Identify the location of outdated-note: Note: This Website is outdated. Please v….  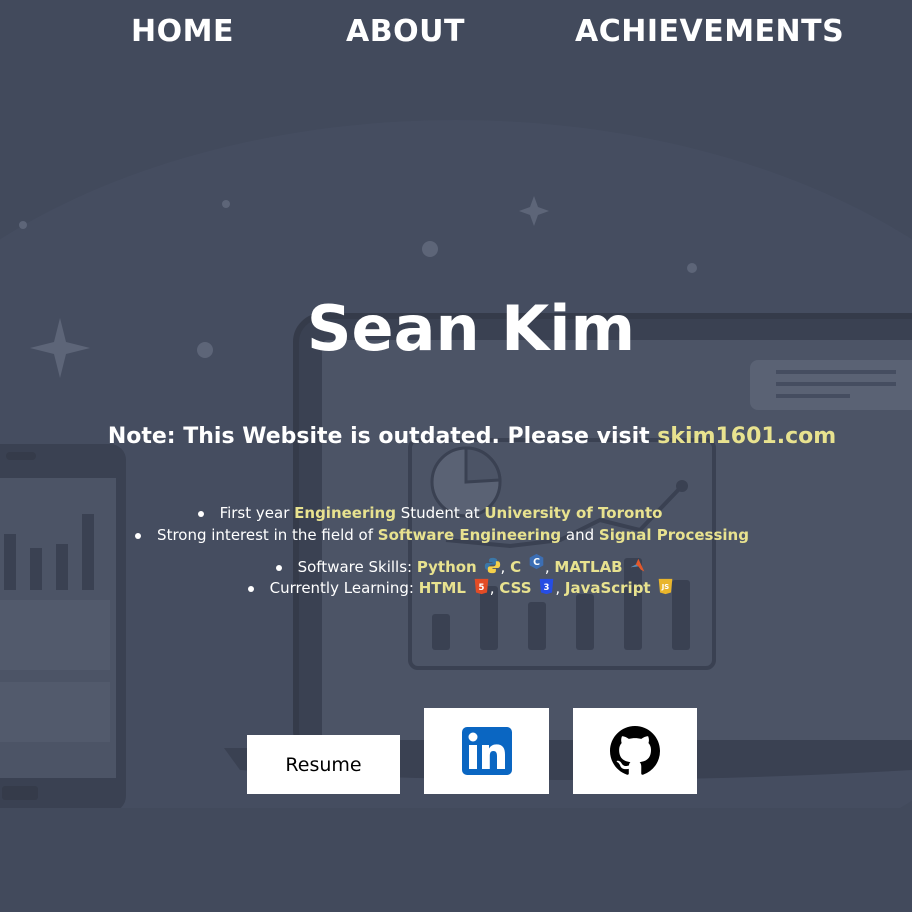
(456, 436).